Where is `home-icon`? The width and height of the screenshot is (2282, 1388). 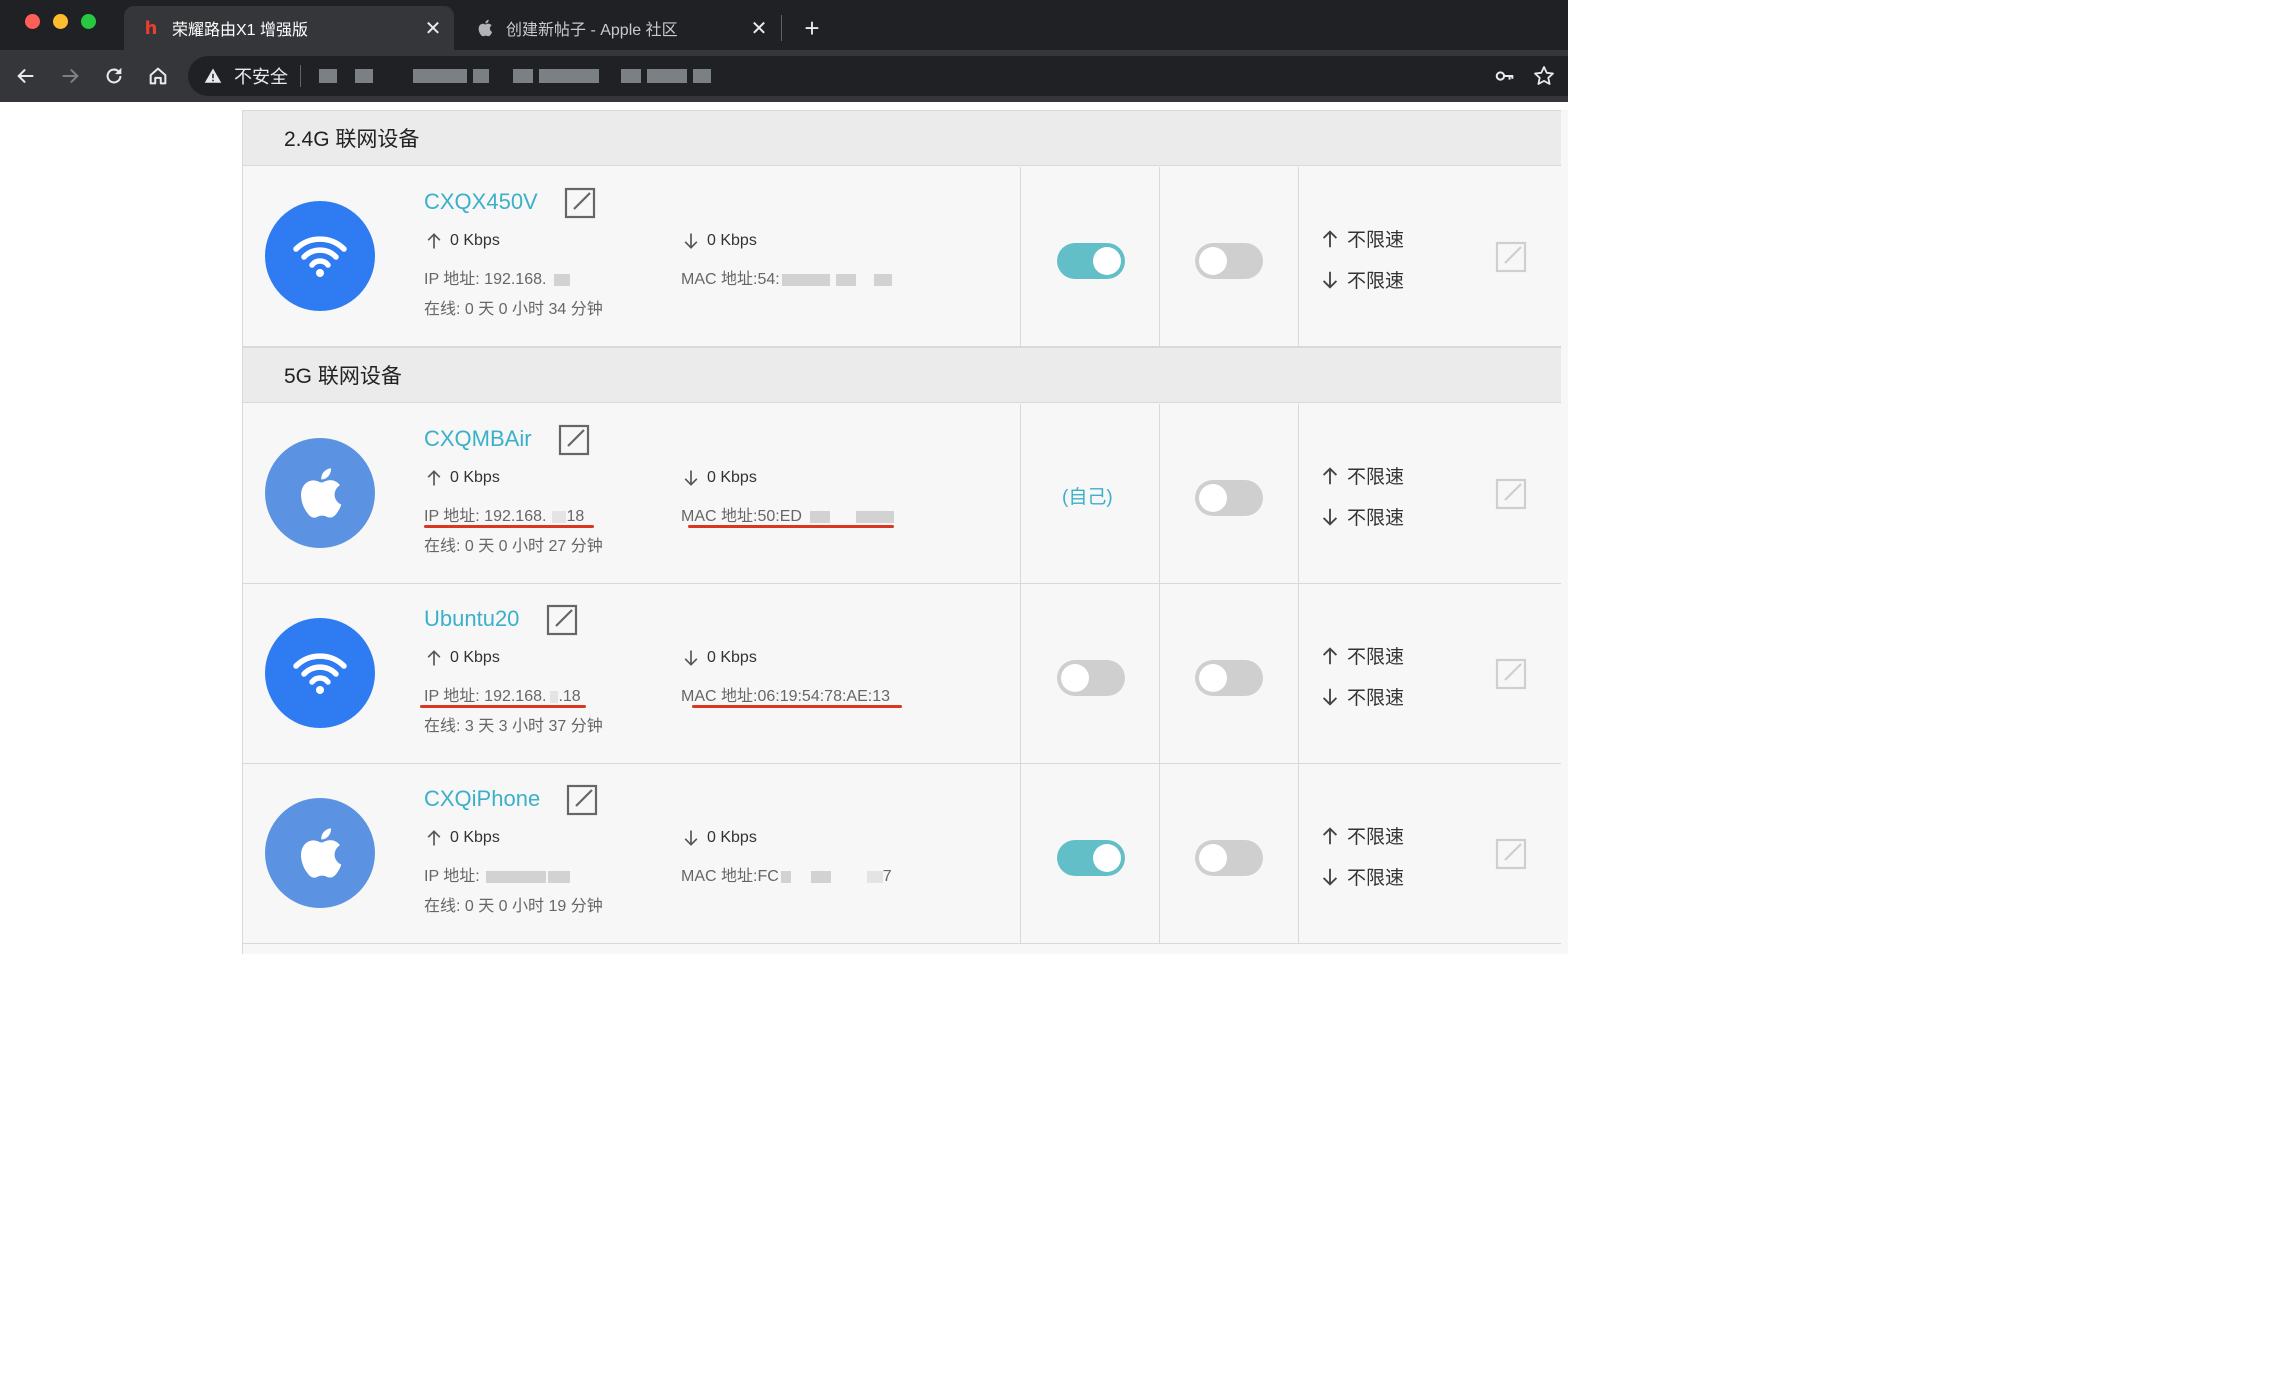 home-icon is located at coordinates (158, 76).